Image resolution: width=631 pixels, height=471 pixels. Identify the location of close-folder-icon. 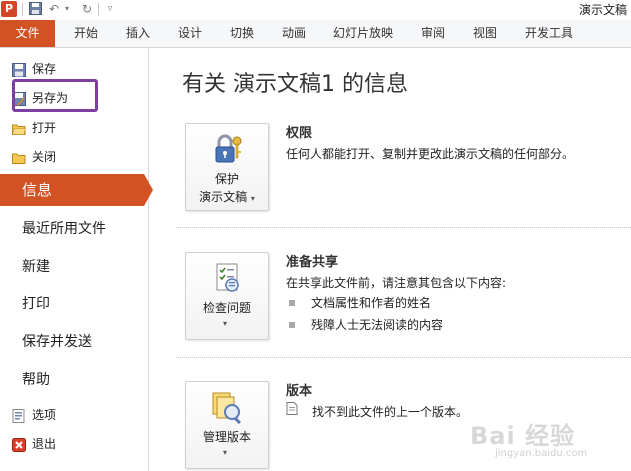
(19, 157).